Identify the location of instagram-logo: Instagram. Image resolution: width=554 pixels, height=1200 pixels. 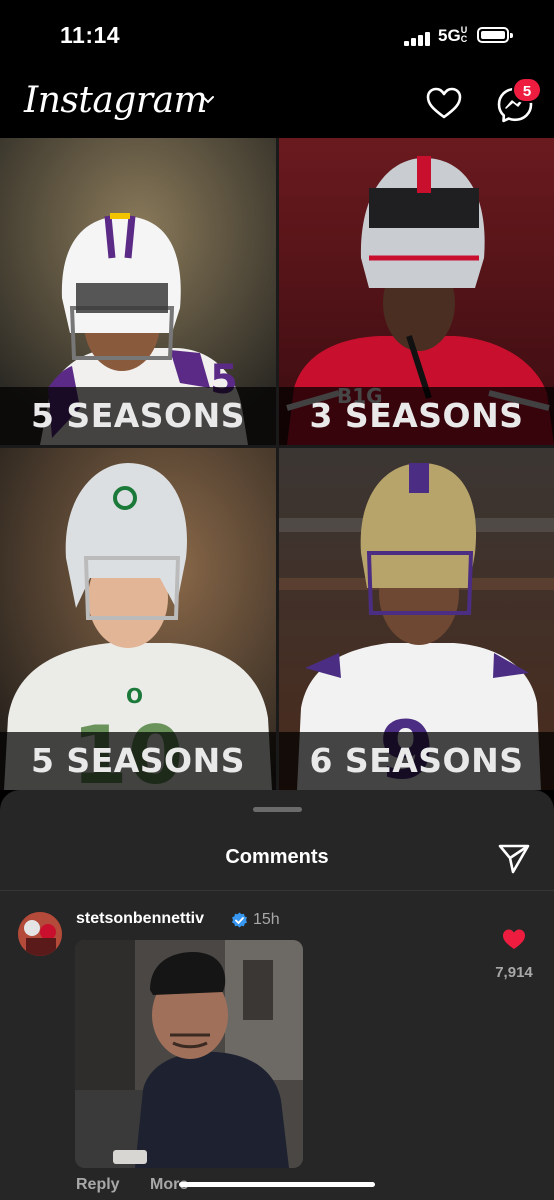
(116, 100).